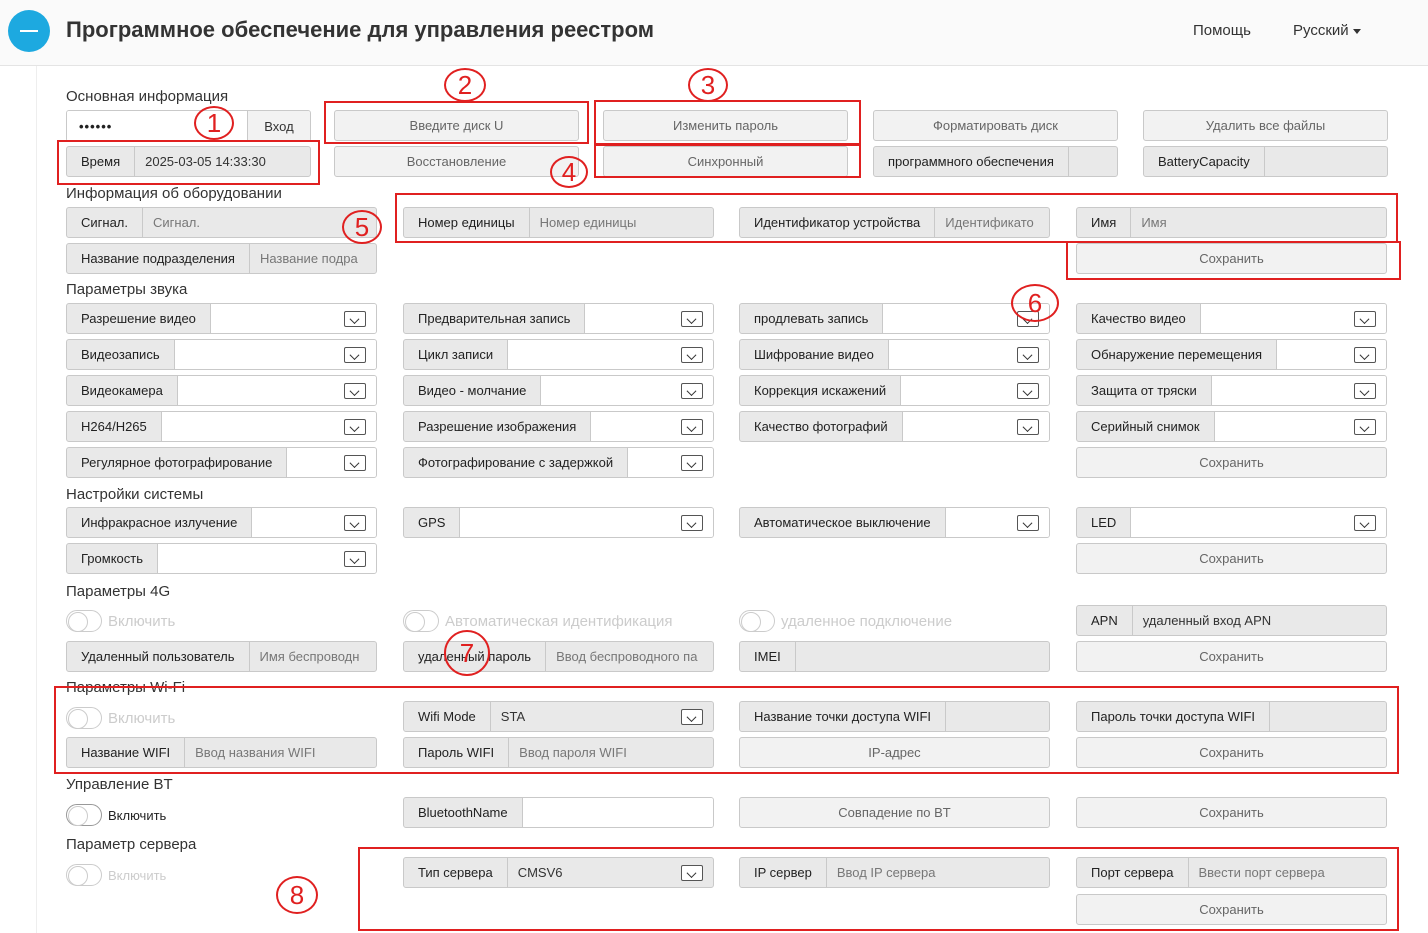 The width and height of the screenshot is (1428, 933). I want to click on record-cycle-select: Цикл записи, so click(558, 354).